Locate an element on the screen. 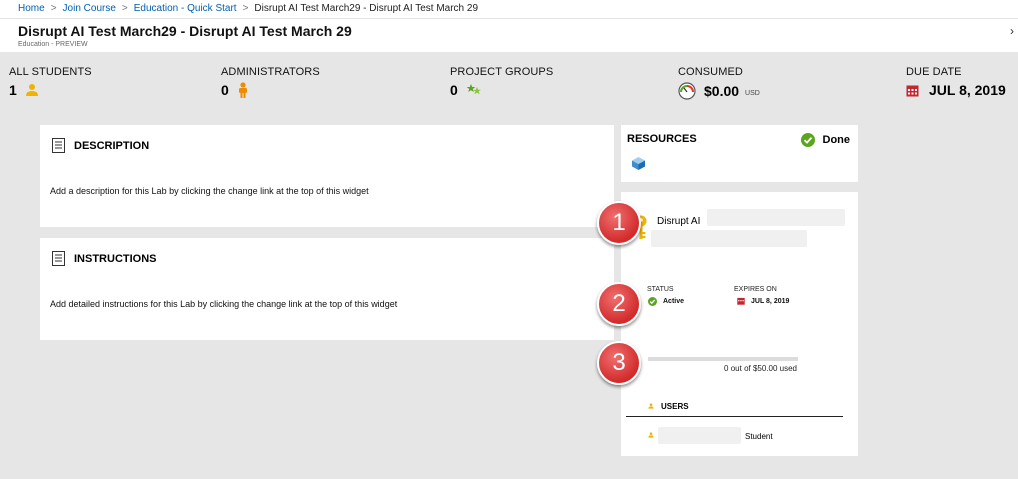  resources-status-text: Done is located at coordinates (836, 140).